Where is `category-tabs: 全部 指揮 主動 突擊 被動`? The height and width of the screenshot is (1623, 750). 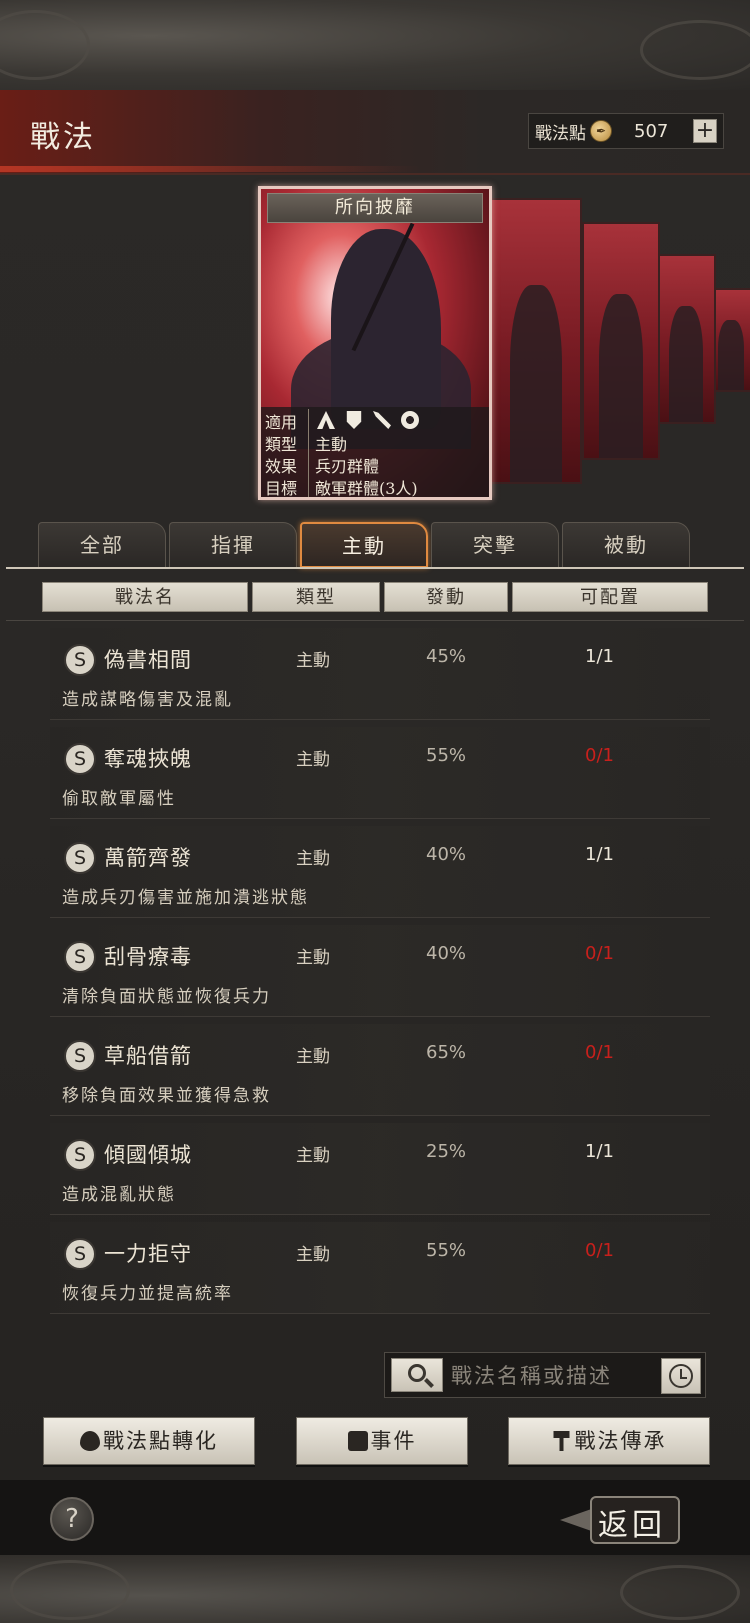 category-tabs: 全部 指揮 主動 突擊 被動 is located at coordinates (378, 545).